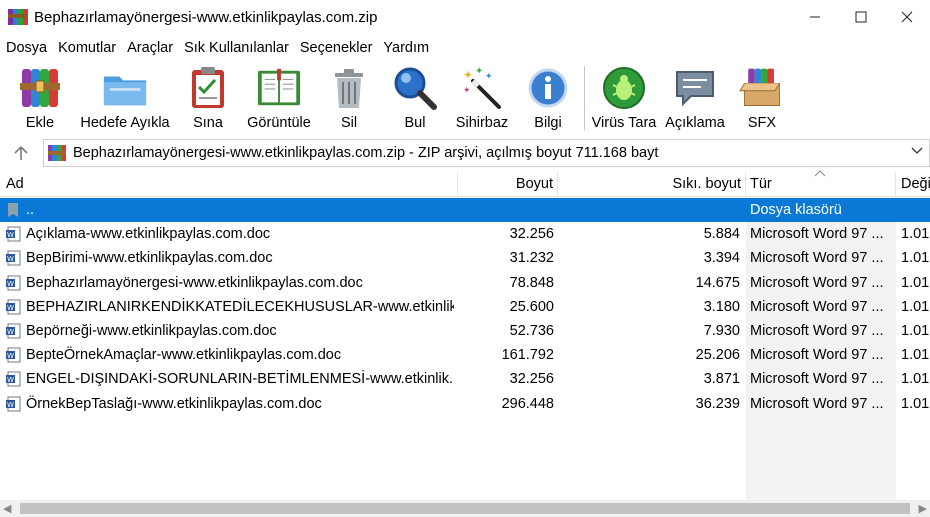 This screenshot has width=930, height=517. Describe the element at coordinates (21, 153) in the screenshot. I see `up-folder-button` at that location.